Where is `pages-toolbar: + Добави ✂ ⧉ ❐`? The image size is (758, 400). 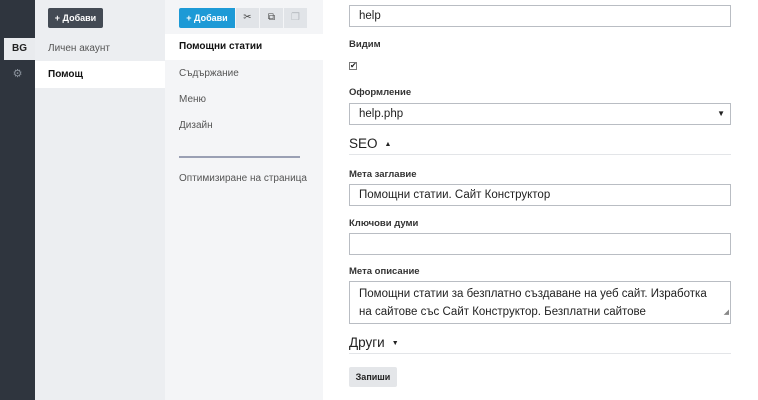
pages-toolbar: + Добави ✂ ⧉ ❐ is located at coordinates (243, 18).